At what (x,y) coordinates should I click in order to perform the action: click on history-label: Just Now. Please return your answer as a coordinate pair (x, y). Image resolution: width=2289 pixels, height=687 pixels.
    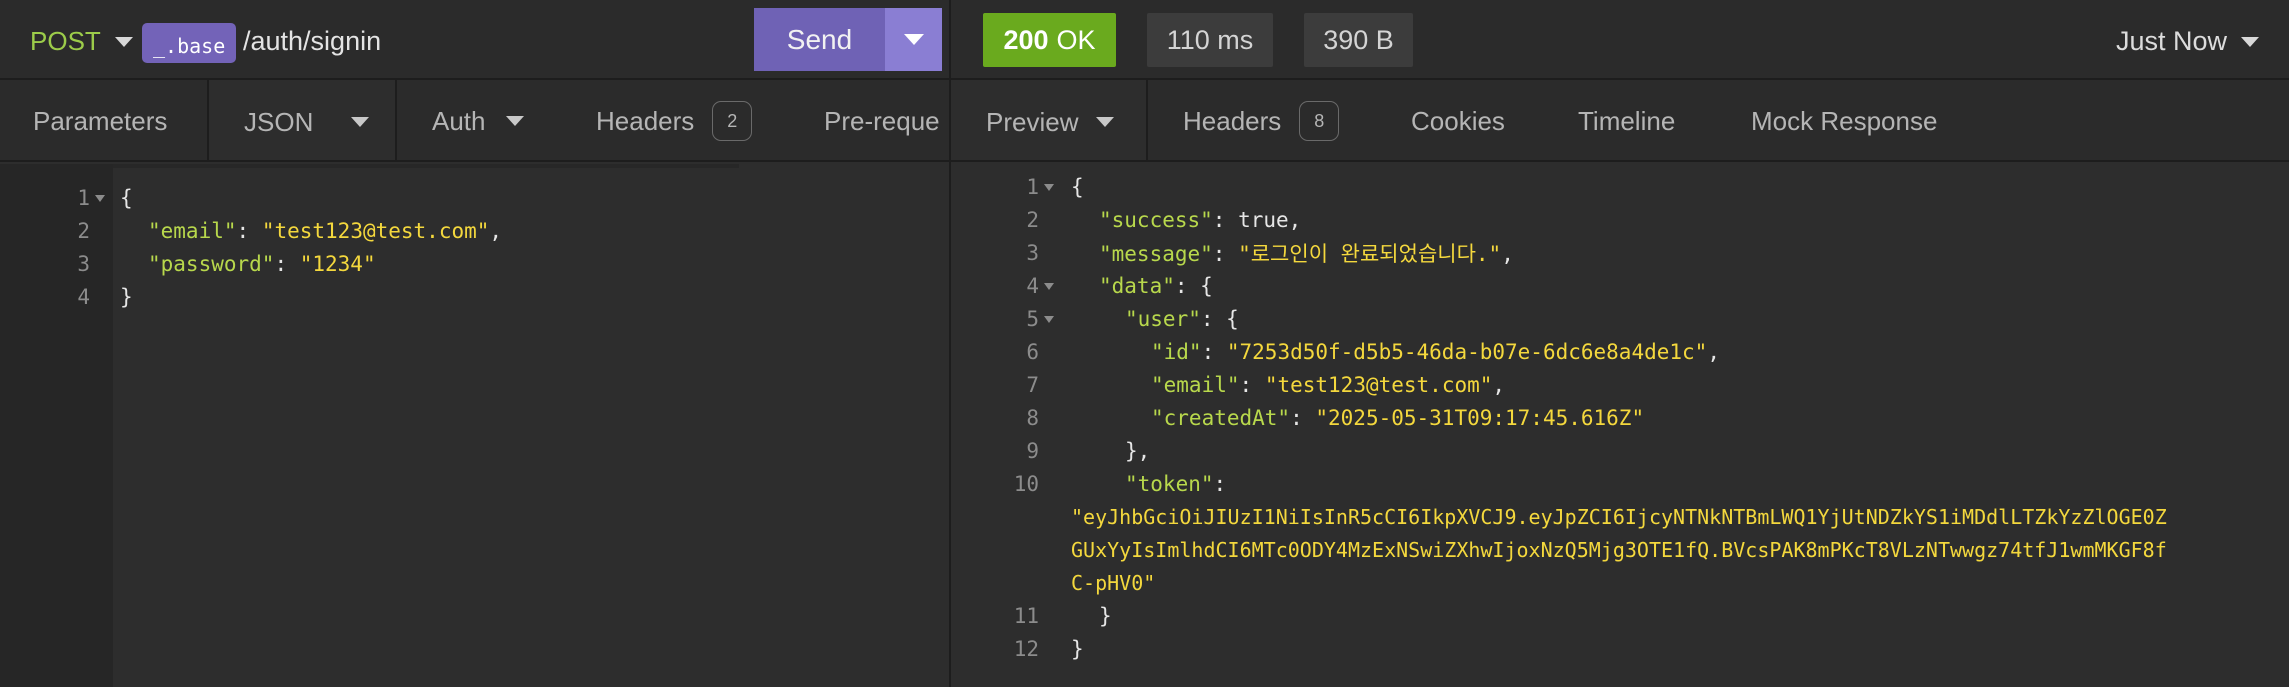
    Looking at the image, I should click on (2171, 41).